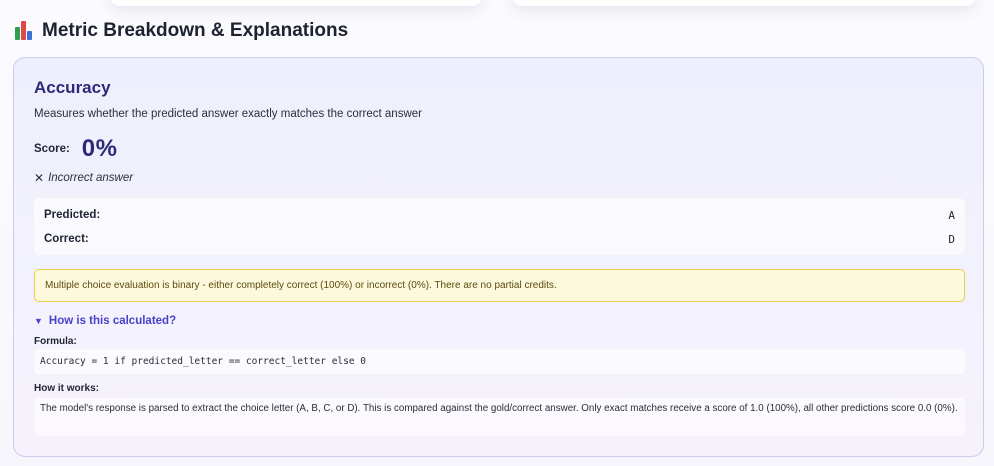  Describe the element at coordinates (99, 148) in the screenshot. I see `score-value: 0%` at that location.